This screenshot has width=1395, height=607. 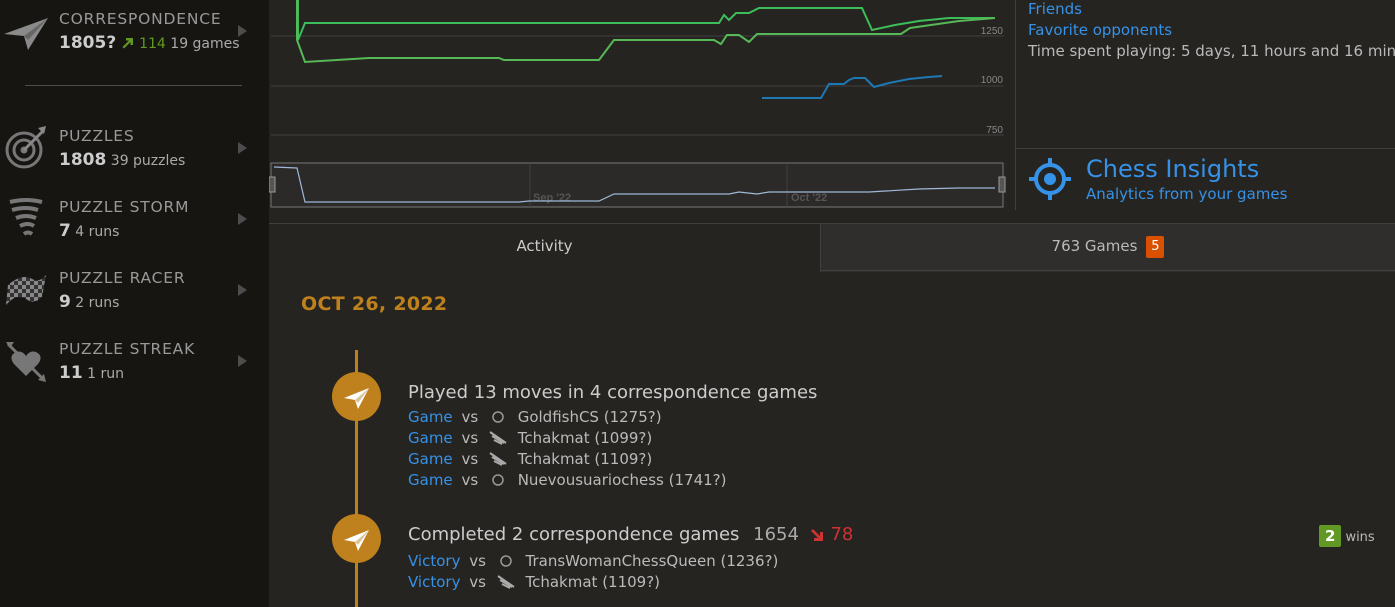 I want to click on tab-underline, so click(x=1107, y=270).